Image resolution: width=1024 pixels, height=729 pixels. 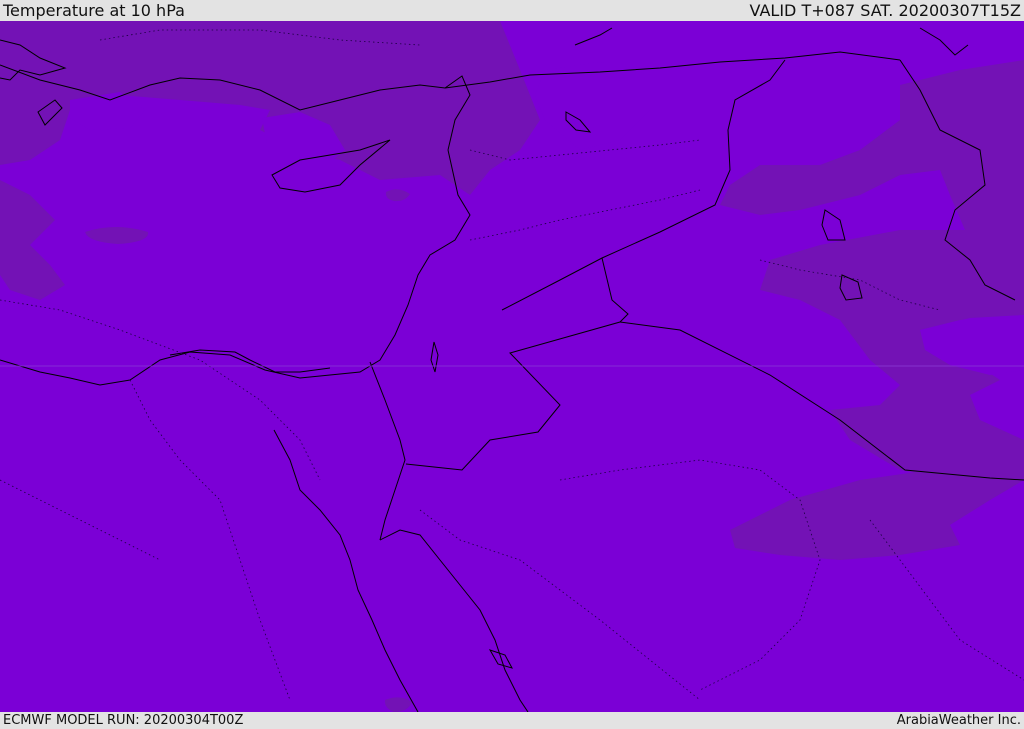 I want to click on valid-time: VALID T+087 SAT. 20200307T15Z, so click(x=885, y=10).